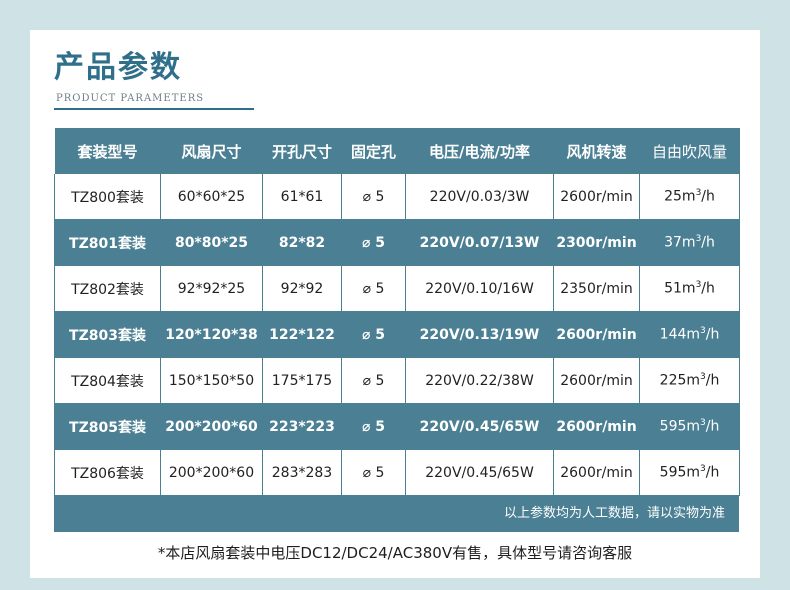 The height and width of the screenshot is (590, 790). I want to click on cell-power: 220V/0.22/38W, so click(479, 380).